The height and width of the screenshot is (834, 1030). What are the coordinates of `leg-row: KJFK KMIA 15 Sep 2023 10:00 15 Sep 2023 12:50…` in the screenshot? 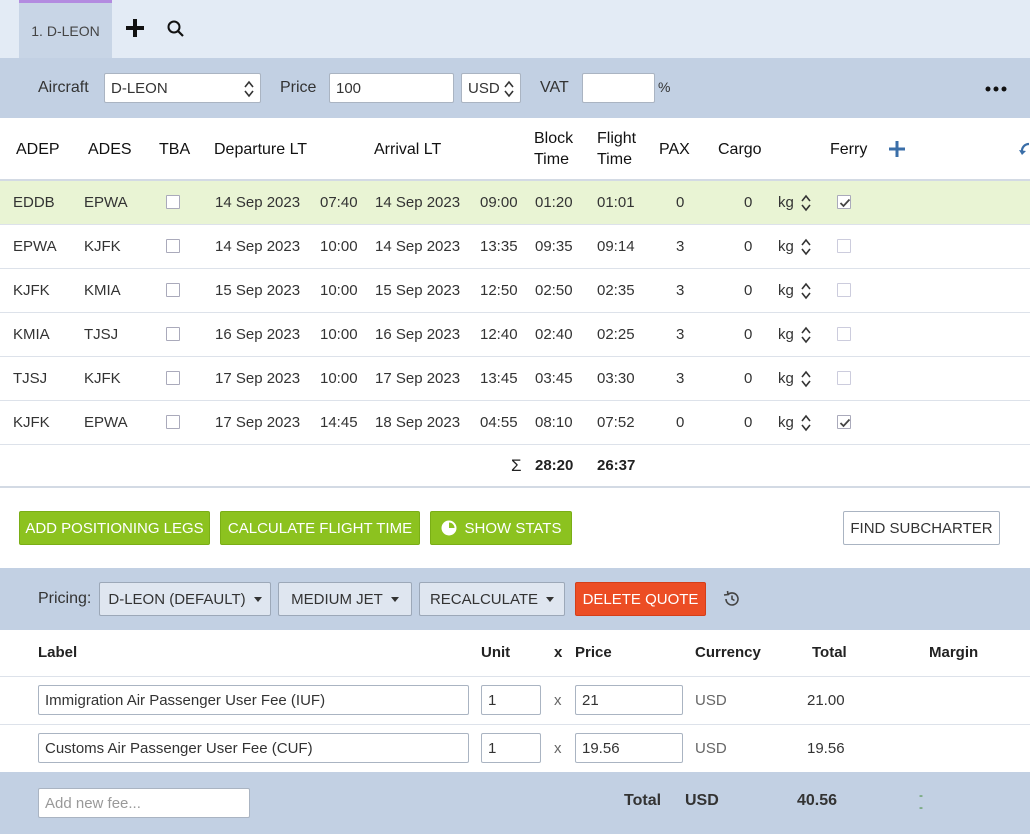 It's located at (515, 291).